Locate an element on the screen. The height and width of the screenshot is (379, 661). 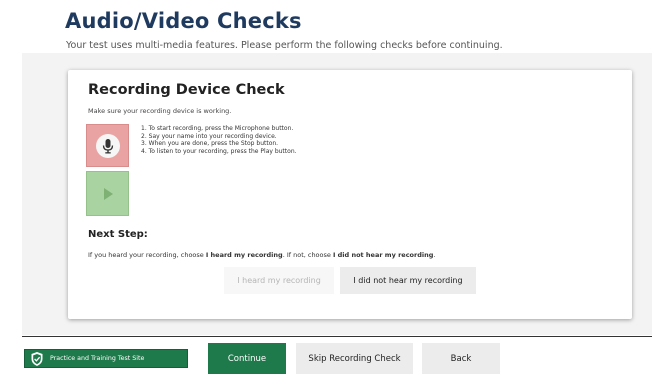
record-button is located at coordinates (107, 145).